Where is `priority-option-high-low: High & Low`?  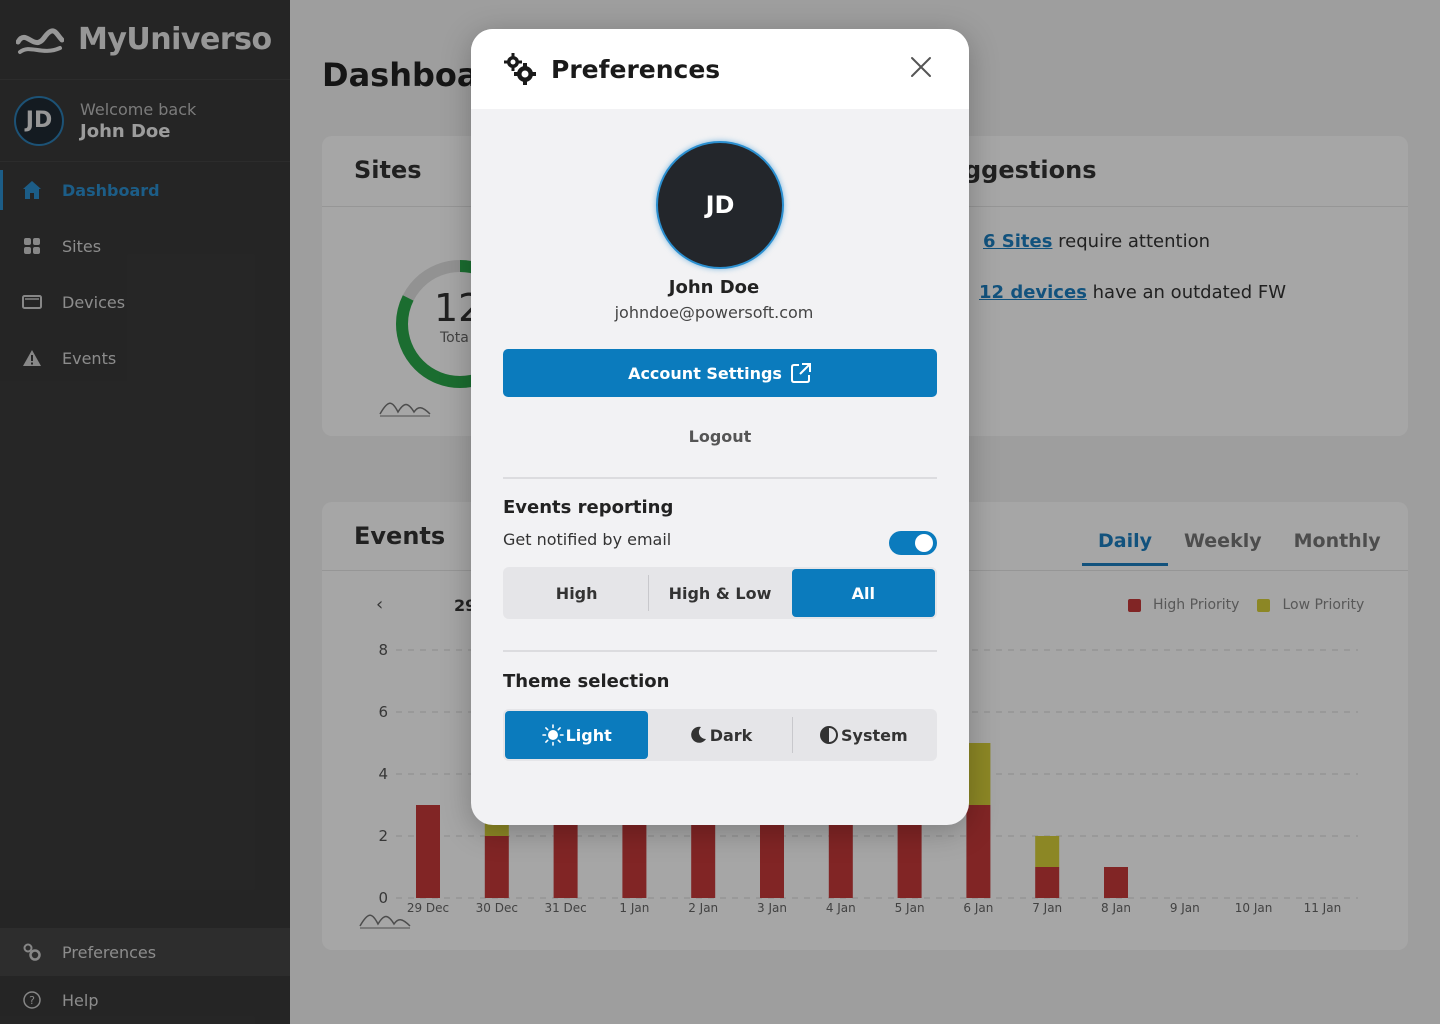 priority-option-high-low: High & Low is located at coordinates (719, 593).